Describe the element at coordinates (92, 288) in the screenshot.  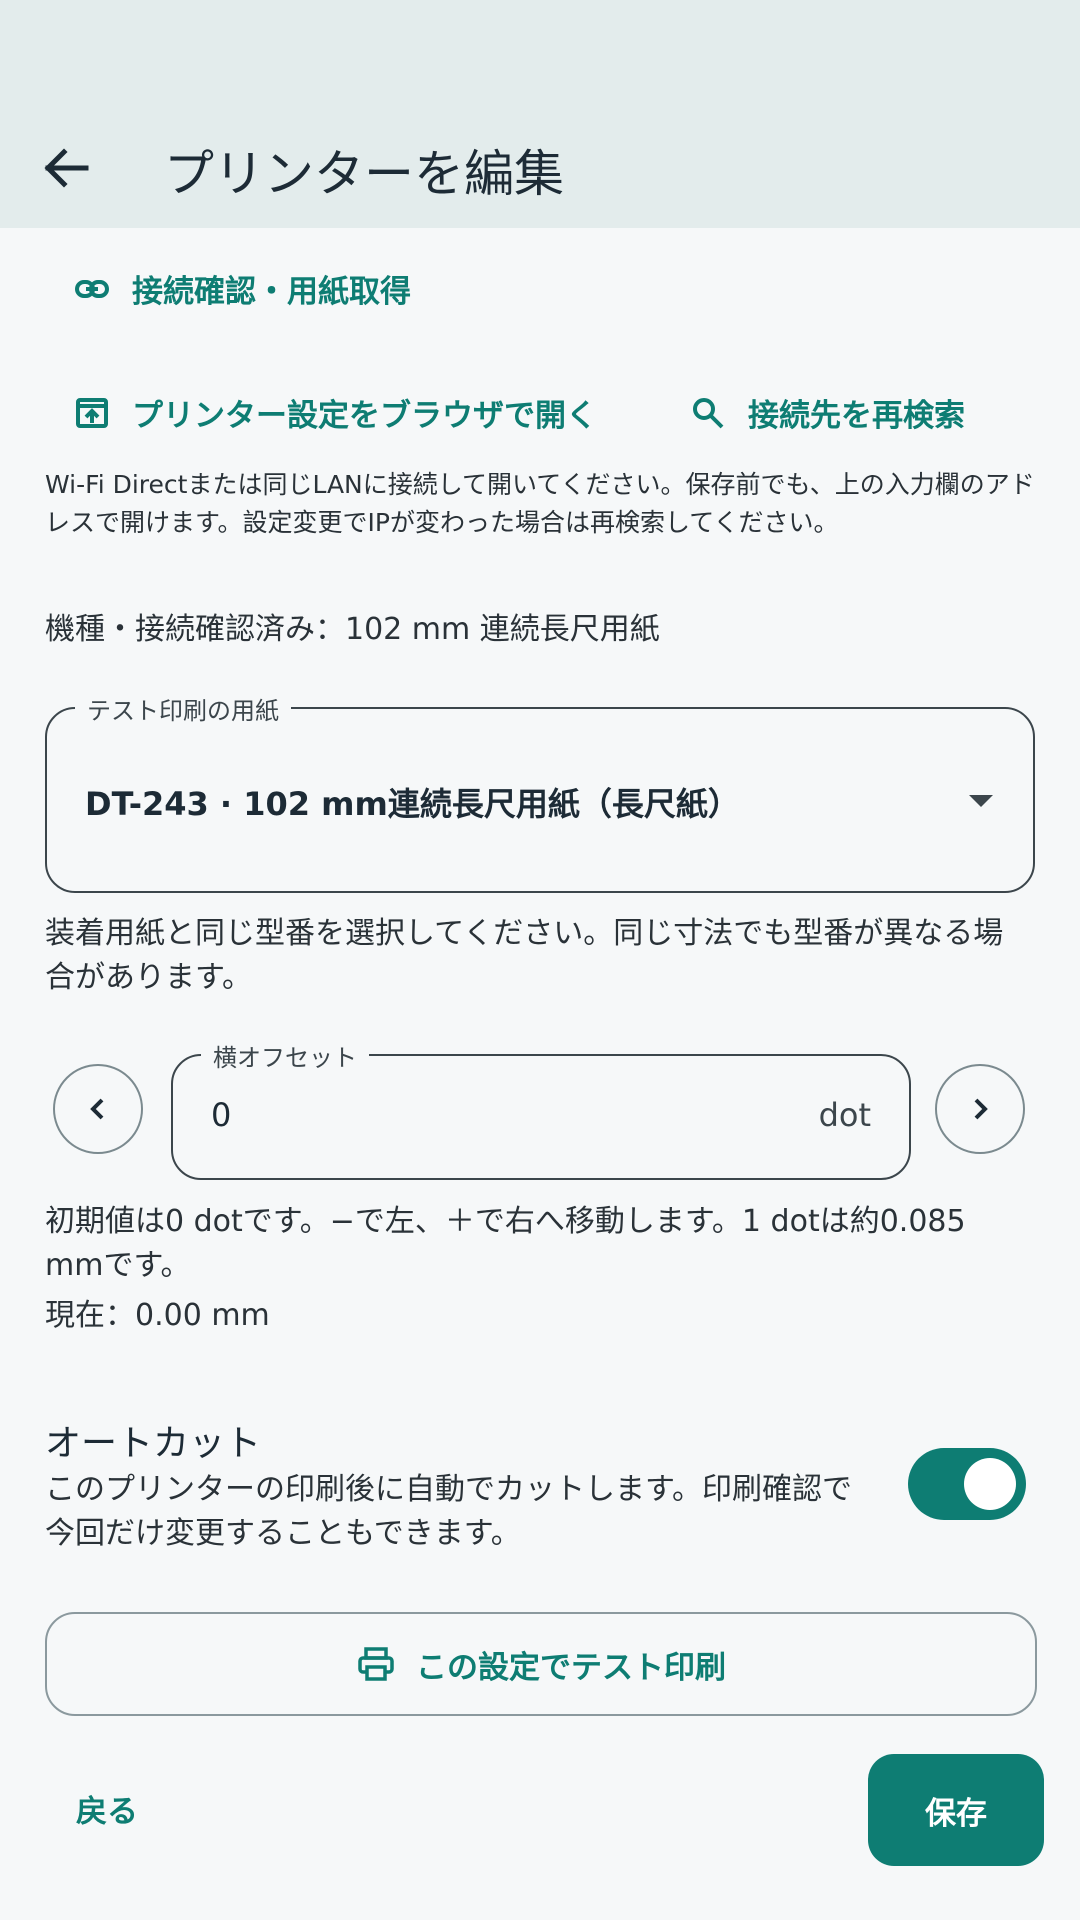
I see `link-icon` at that location.